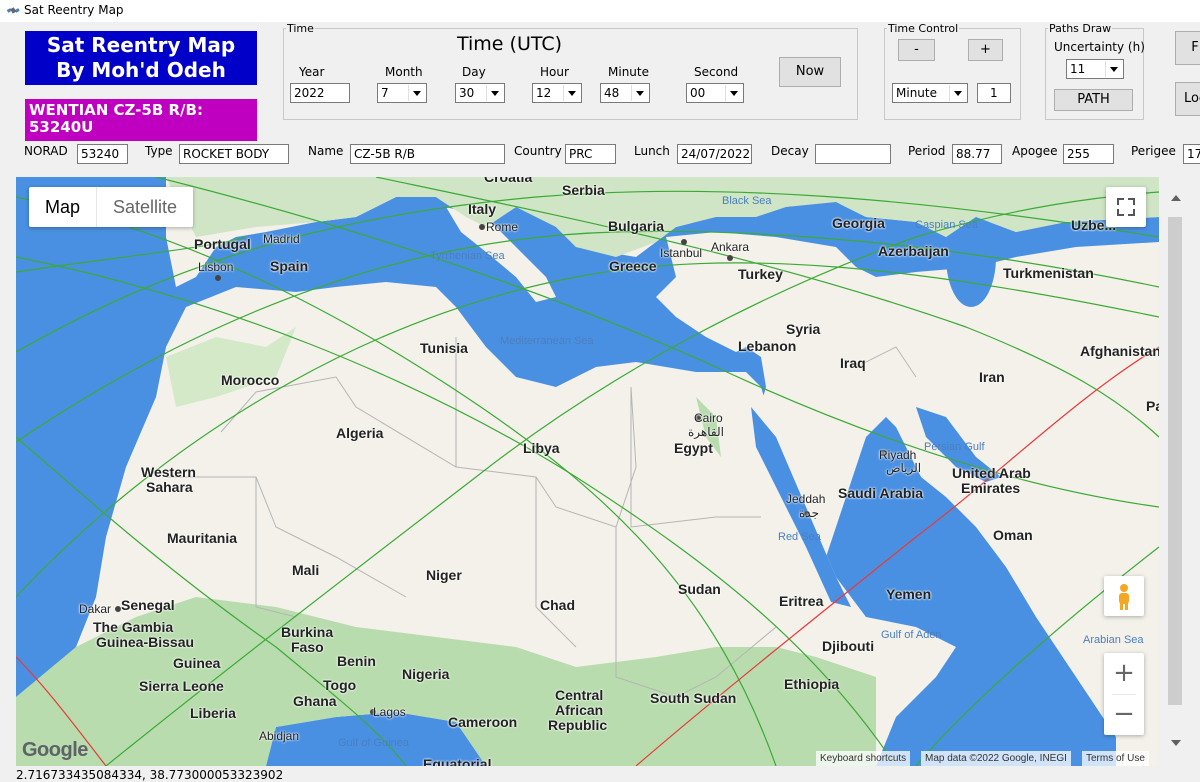  What do you see at coordinates (579, 695) in the screenshot?
I see `map-label-car-line1: Central` at bounding box center [579, 695].